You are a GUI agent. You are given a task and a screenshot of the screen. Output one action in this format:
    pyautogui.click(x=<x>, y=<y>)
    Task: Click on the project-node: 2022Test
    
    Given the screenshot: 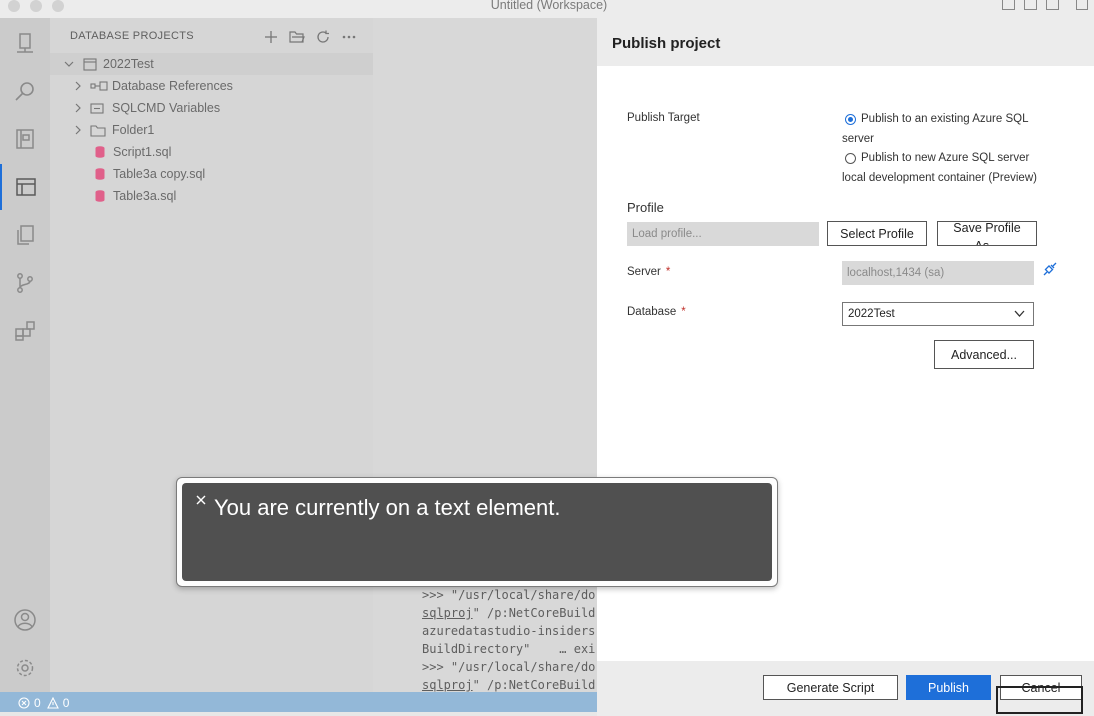 What is the action you would take?
    pyautogui.click(x=211, y=64)
    